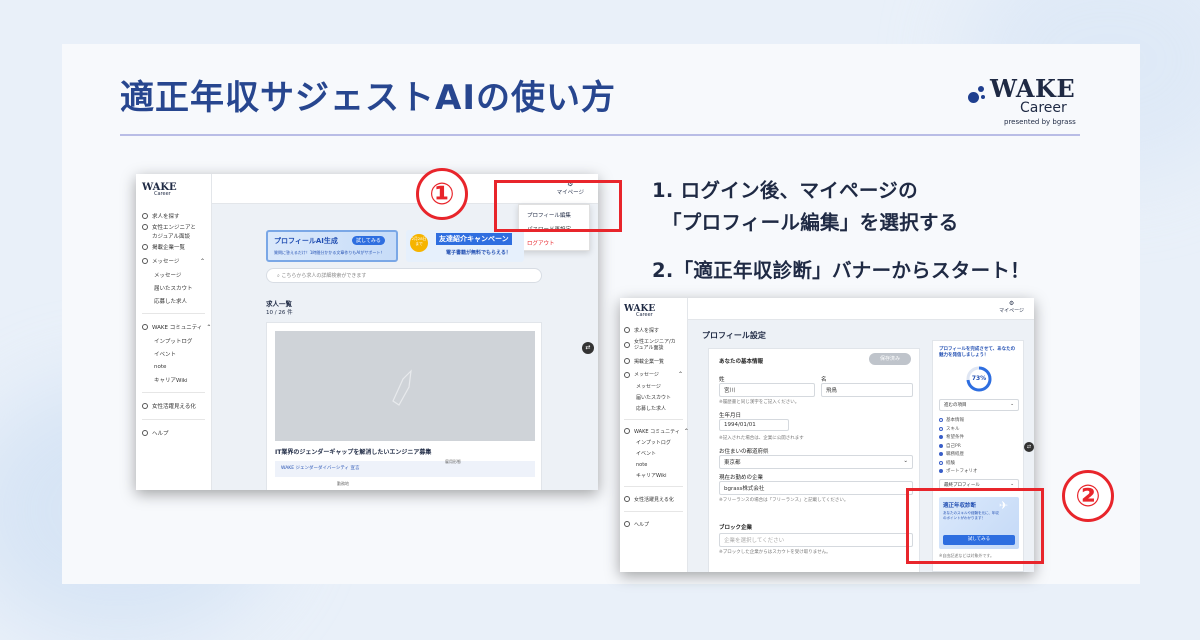 Image resolution: width=1200 pixels, height=640 pixels. I want to click on checklist-item: ポートフォリオ, so click(958, 471).